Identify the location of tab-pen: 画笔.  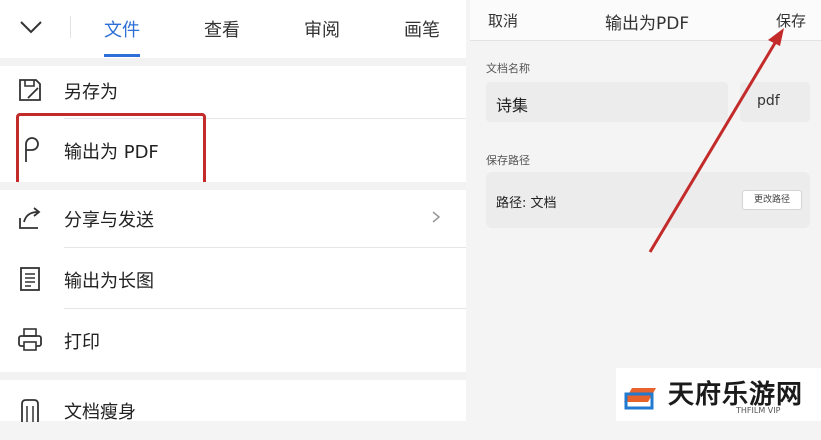
(422, 29).